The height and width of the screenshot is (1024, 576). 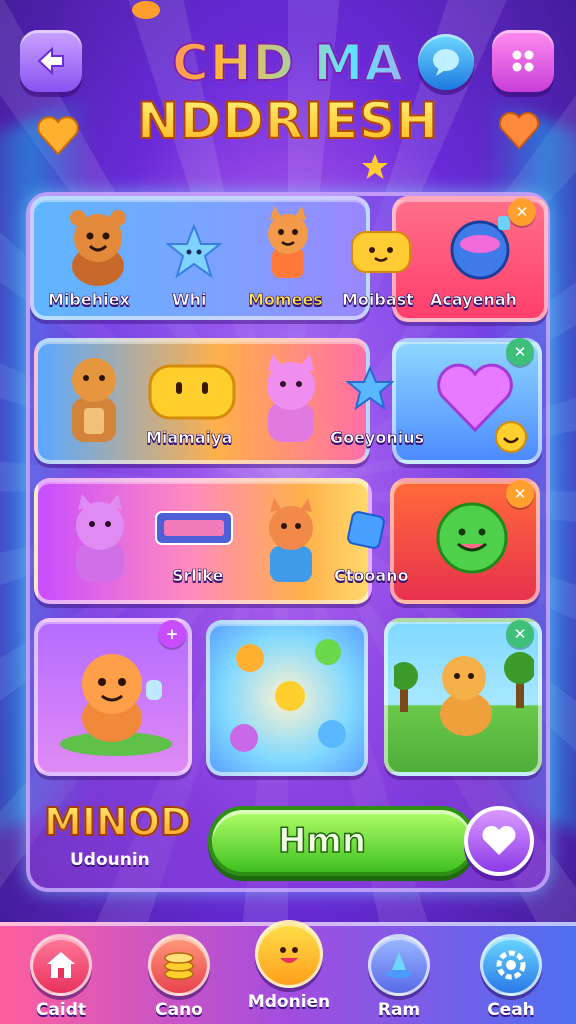 I want to click on character-label-acayenah: Acayenah, so click(x=474, y=300).